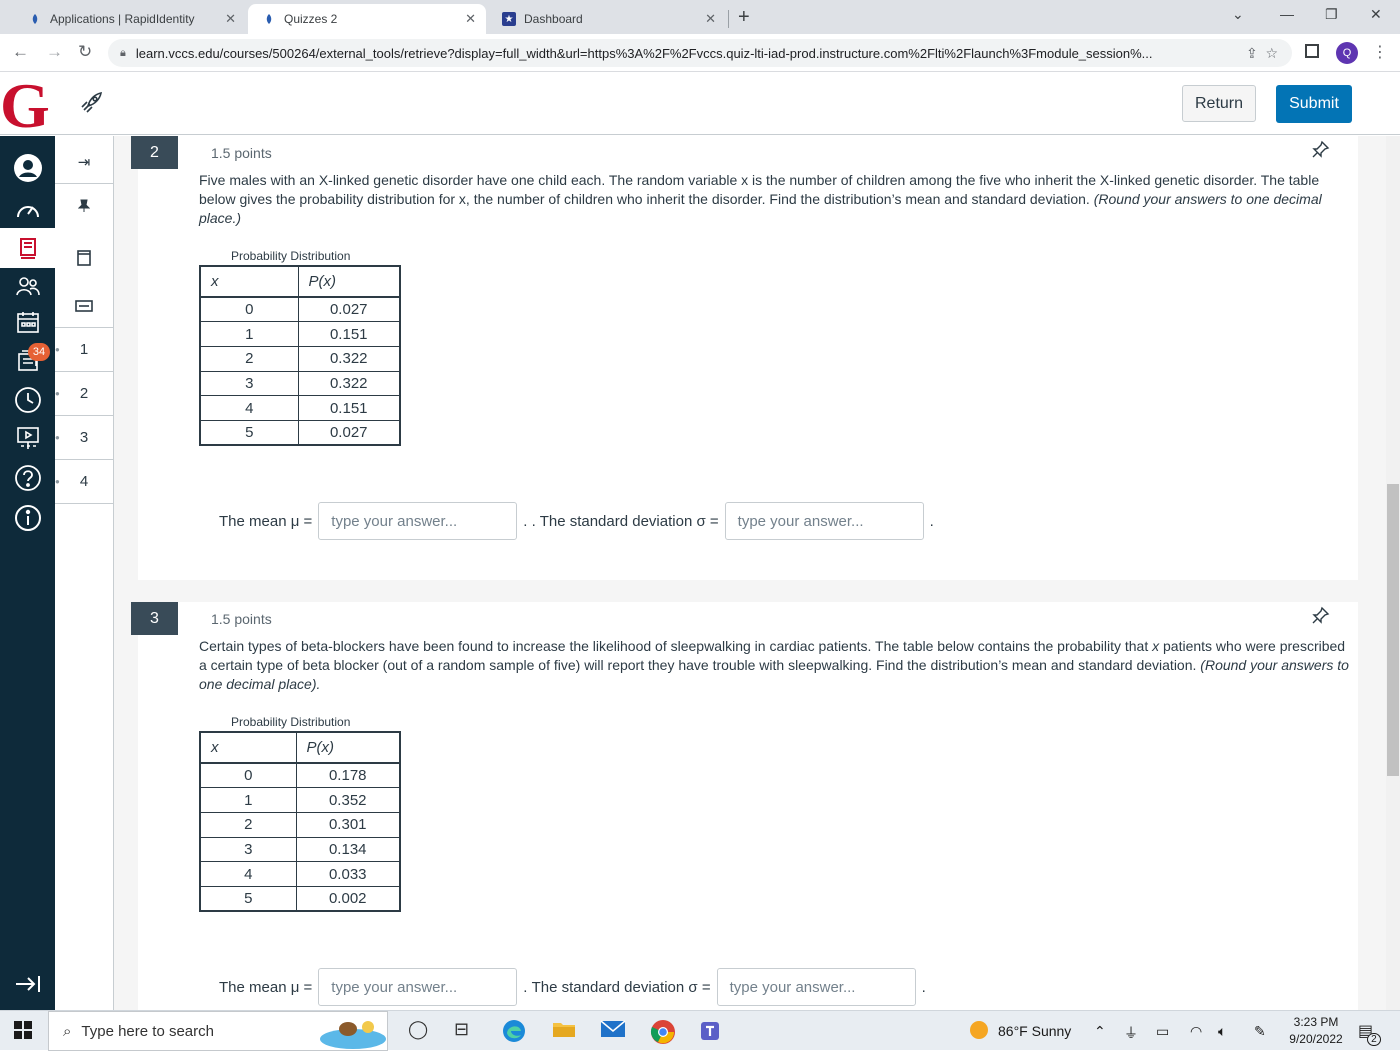 This screenshot has width=1400, height=1054. I want to click on table-row: 4 0.151, so click(300, 408).